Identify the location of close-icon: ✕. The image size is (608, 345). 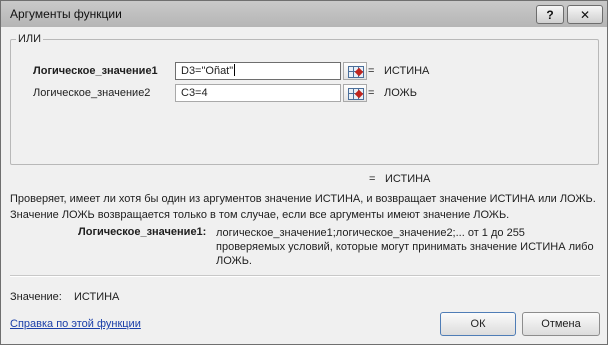
(585, 14).